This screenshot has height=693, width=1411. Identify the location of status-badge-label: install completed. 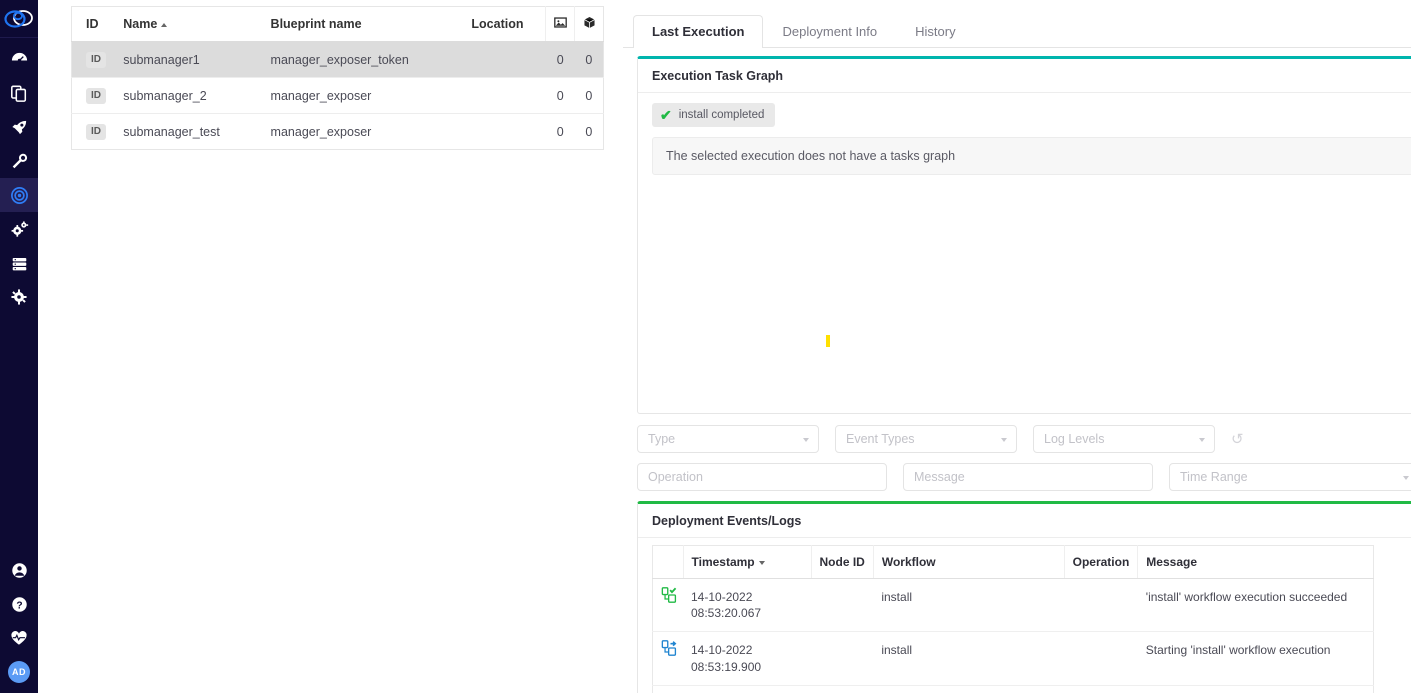
(721, 115).